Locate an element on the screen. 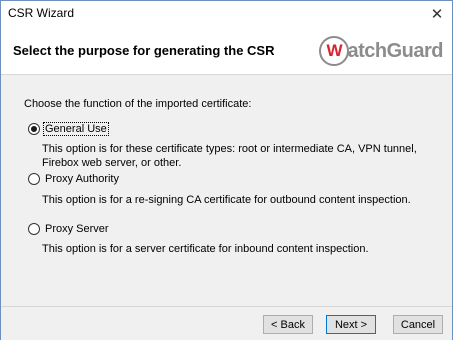 Image resolution: width=453 pixels, height=340 pixels. general-use-label: General Use is located at coordinates (76, 129).